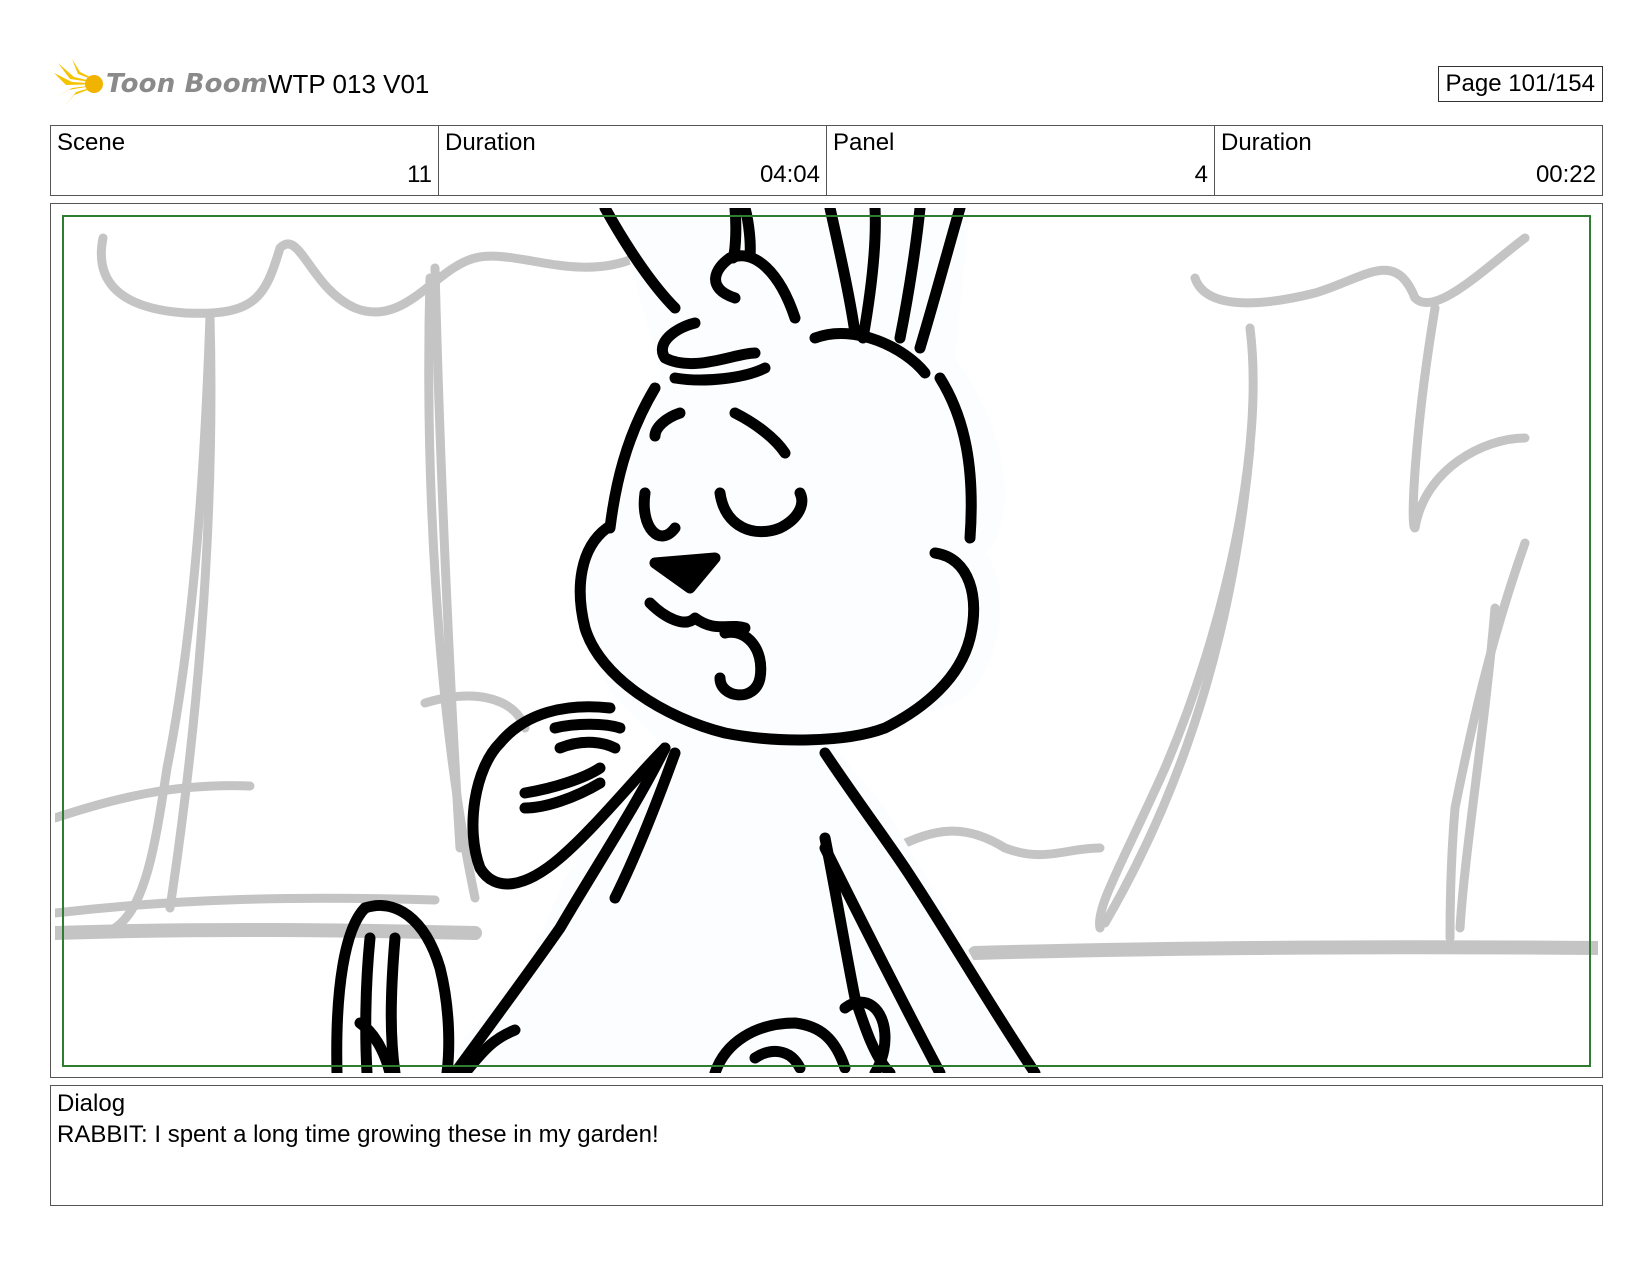 This screenshot has width=1650, height=1275. I want to click on toon-boom-burst-icon, so click(79, 83).